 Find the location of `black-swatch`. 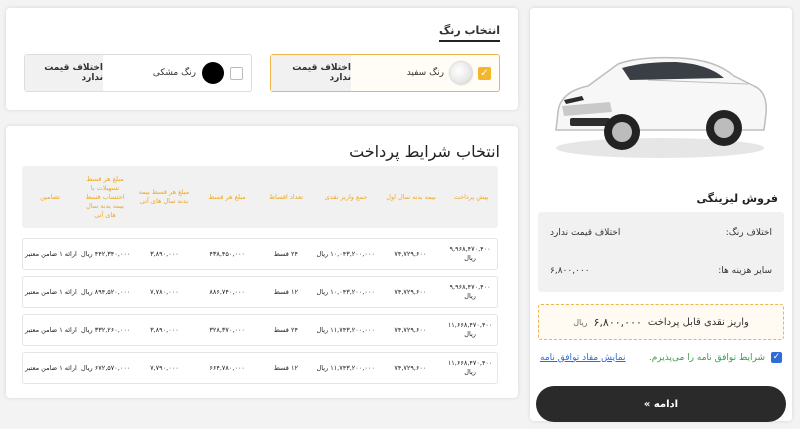

black-swatch is located at coordinates (213, 73).